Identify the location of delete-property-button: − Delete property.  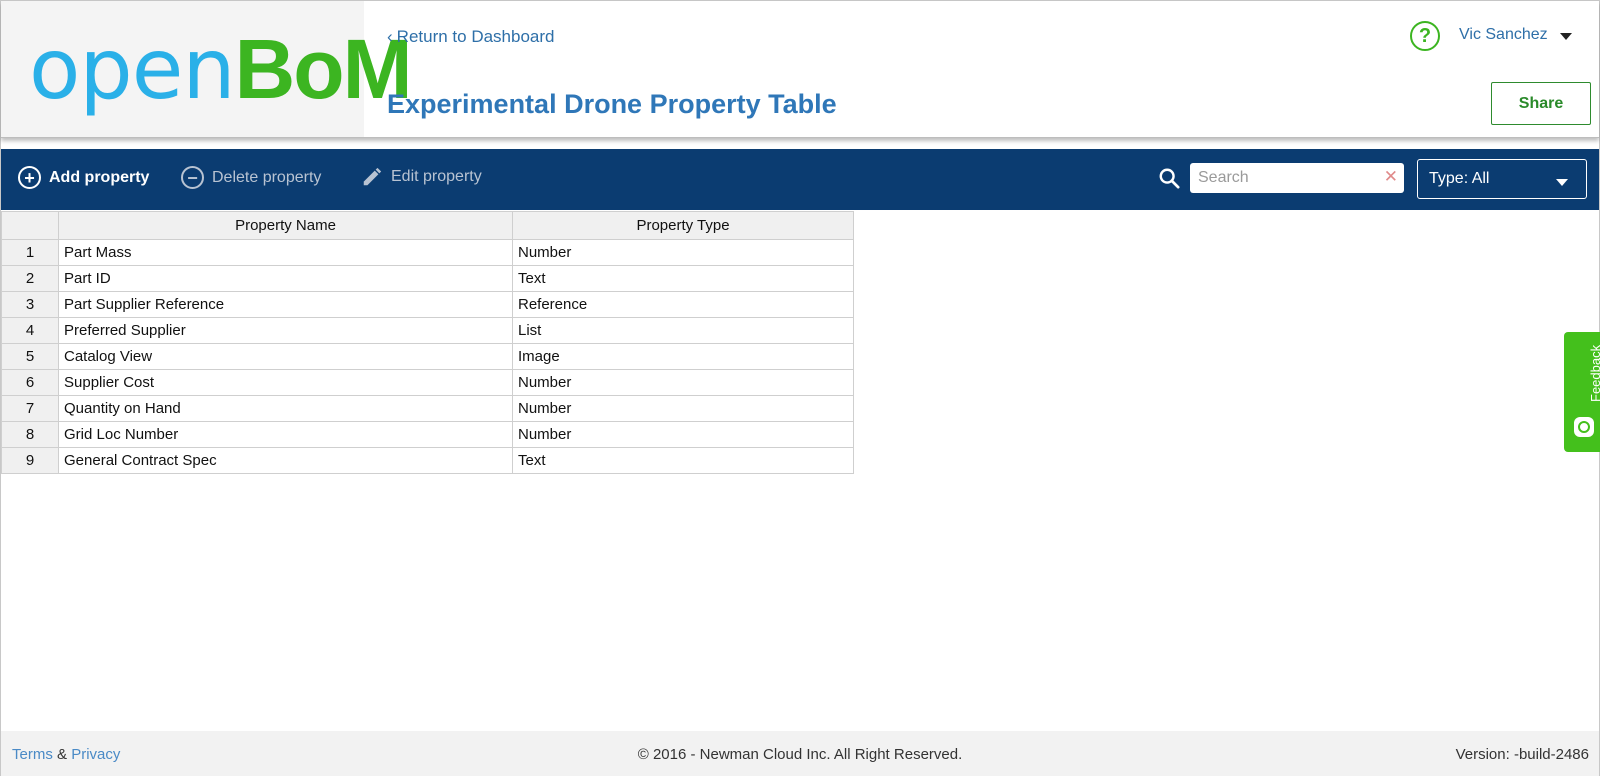
(251, 177).